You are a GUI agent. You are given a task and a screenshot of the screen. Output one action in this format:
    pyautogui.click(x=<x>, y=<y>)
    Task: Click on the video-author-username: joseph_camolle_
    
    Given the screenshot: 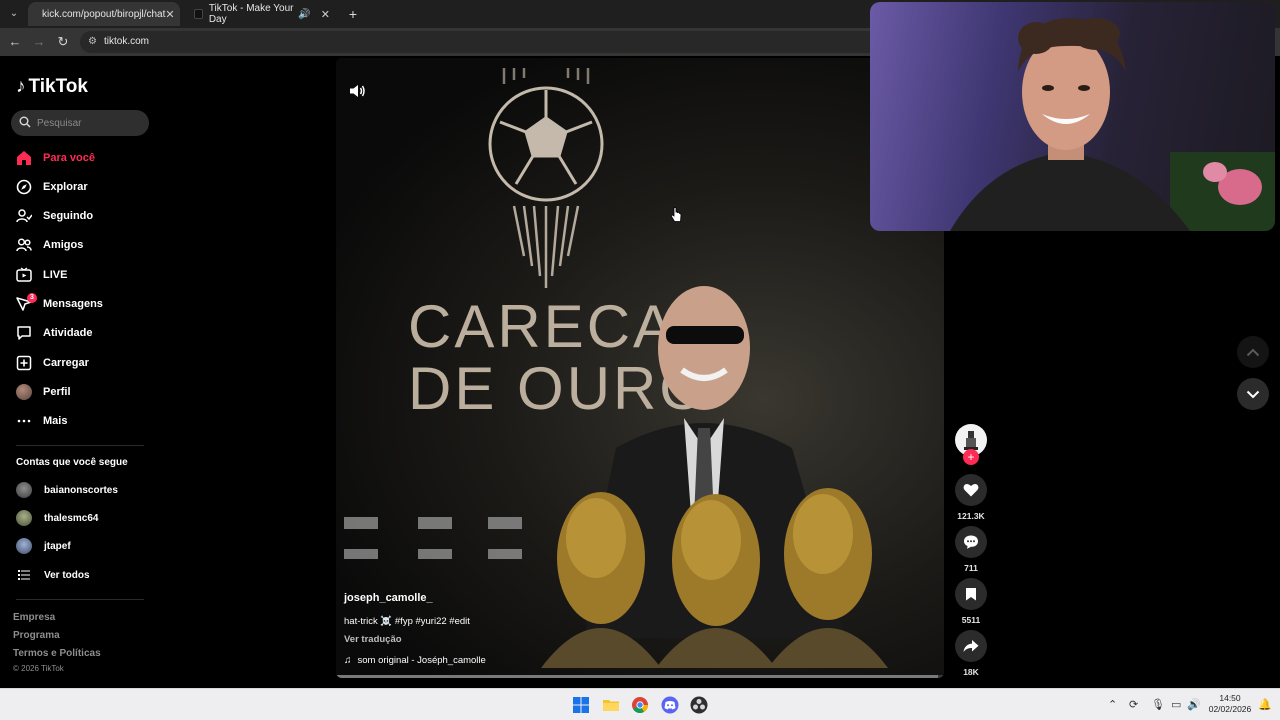 What is the action you would take?
    pyautogui.click(x=388, y=598)
    